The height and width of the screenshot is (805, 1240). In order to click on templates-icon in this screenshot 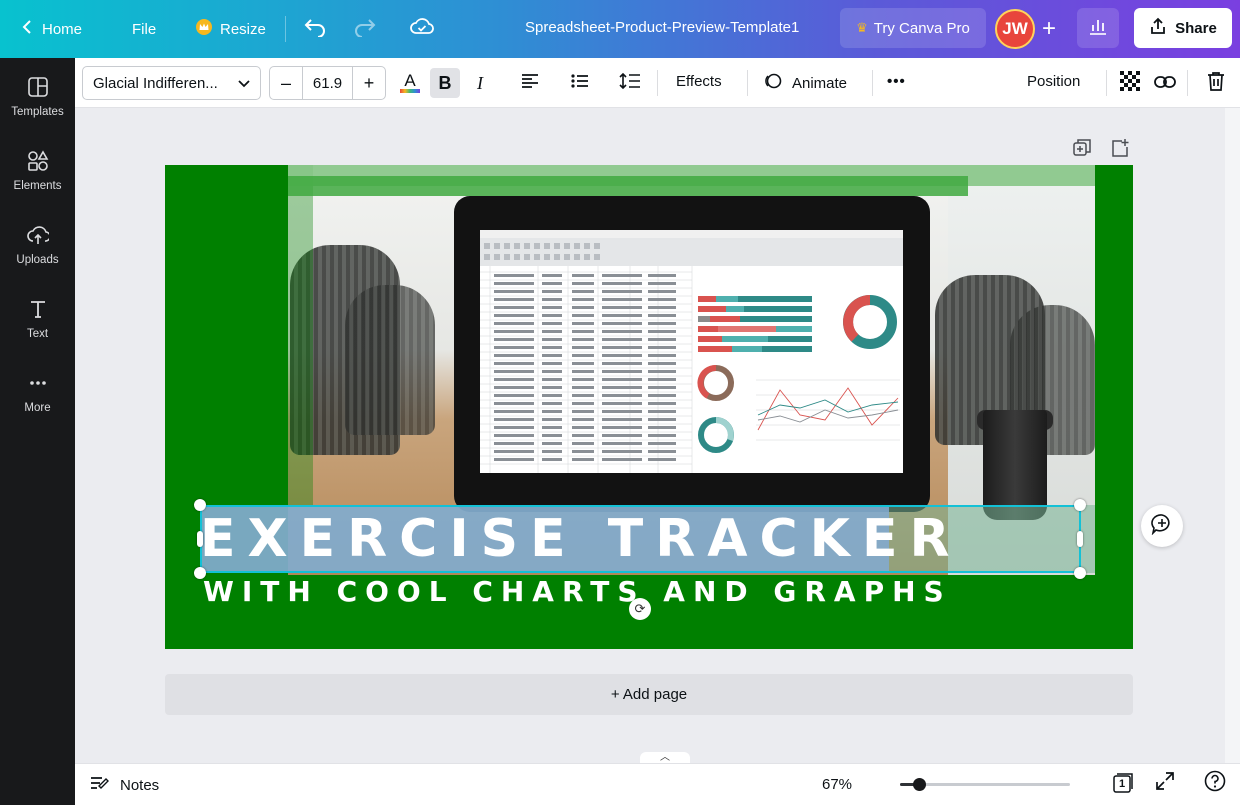, I will do `click(38, 88)`.